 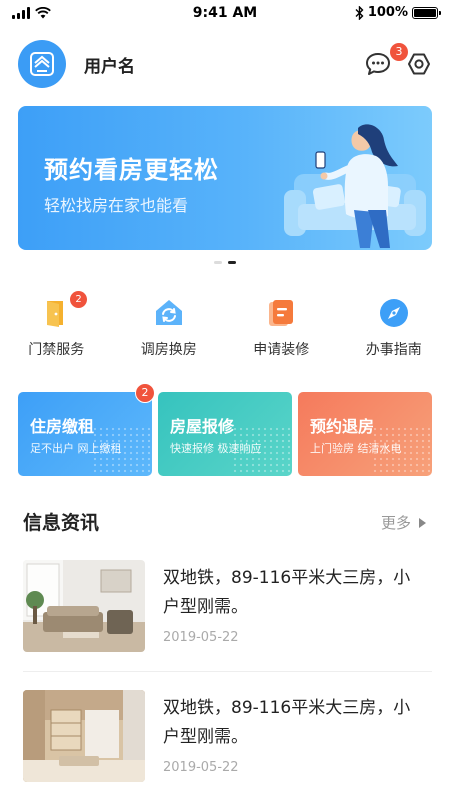 I want to click on banner-title: 预约看房更轻松, so click(x=131, y=170).